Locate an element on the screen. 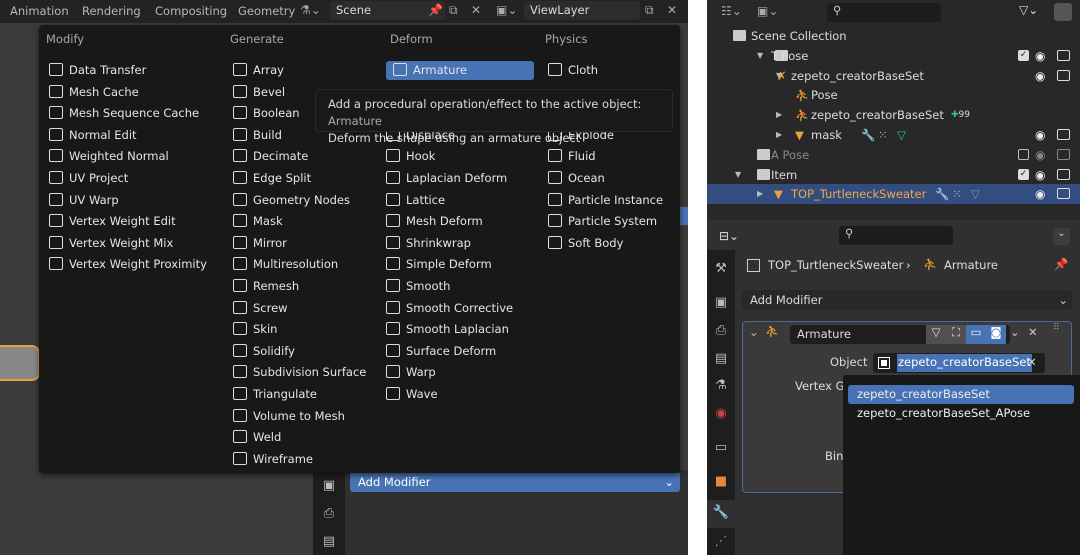  menu-item-mirror: Mirror is located at coordinates (260, 243).